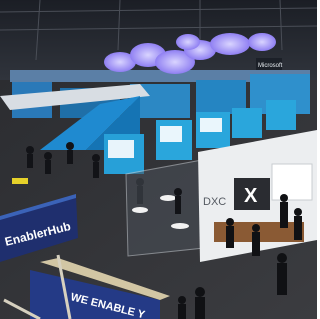 The width and height of the screenshot is (320, 319). Describe the element at coordinates (270, 66) in the screenshot. I see `microsoft-sign: Microsoft` at that location.